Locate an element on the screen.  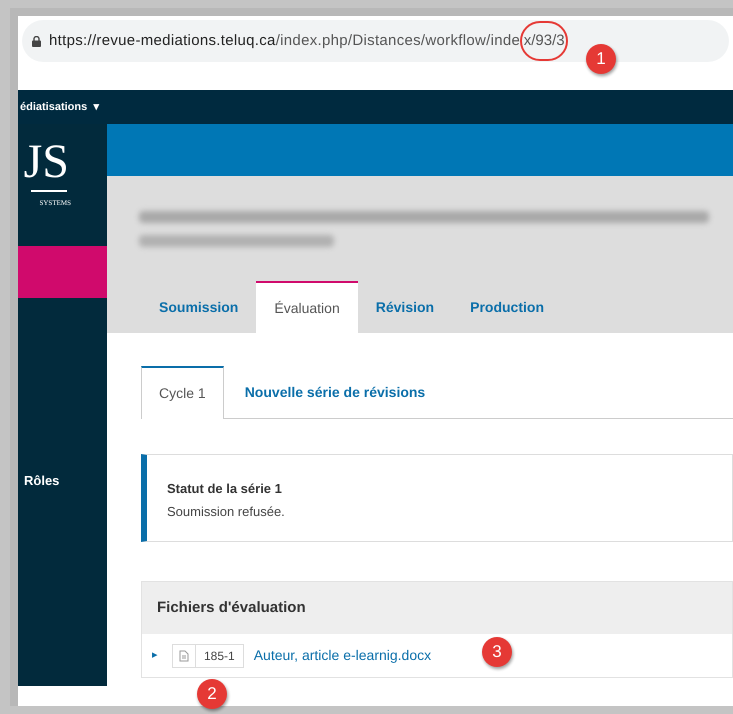
url-host: https://revue-mediations.teluq.ca is located at coordinates (162, 40).